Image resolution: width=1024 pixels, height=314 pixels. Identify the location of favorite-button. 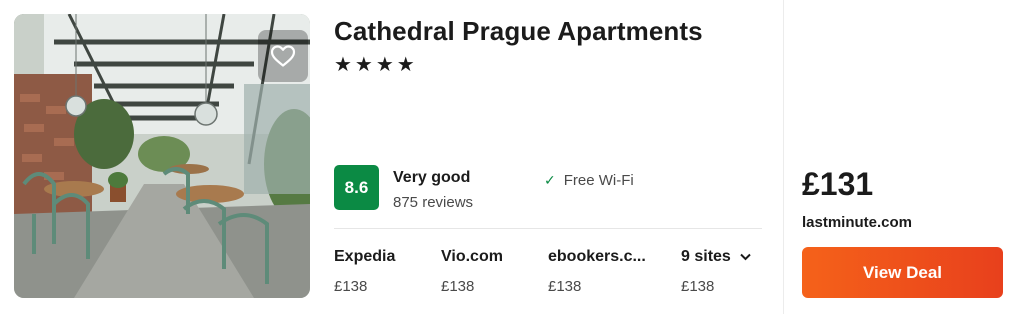
(283, 56).